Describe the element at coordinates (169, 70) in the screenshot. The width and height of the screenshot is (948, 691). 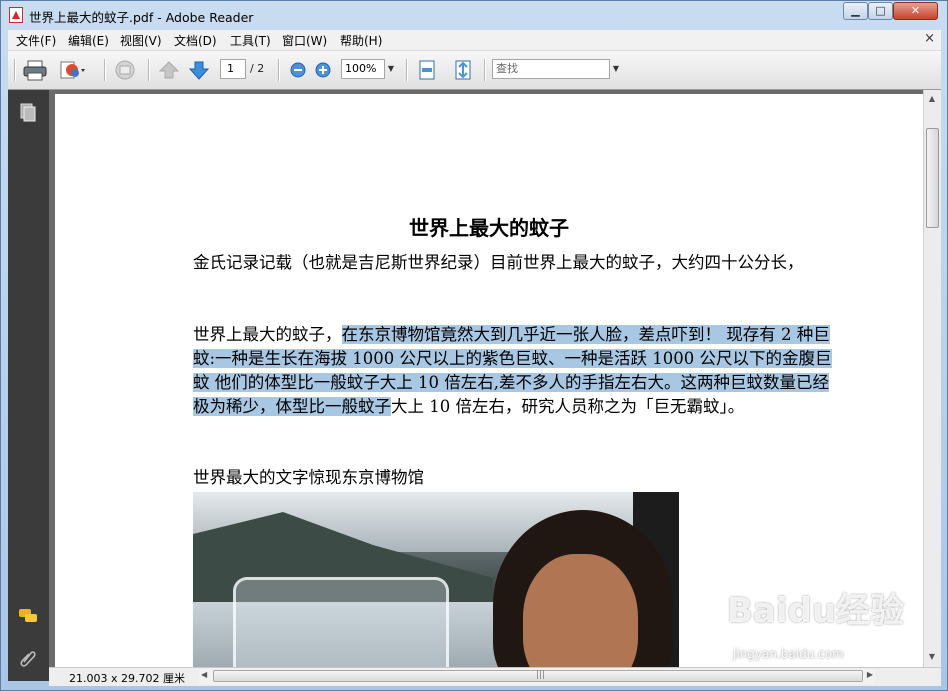
I see `prev-page-icon` at that location.